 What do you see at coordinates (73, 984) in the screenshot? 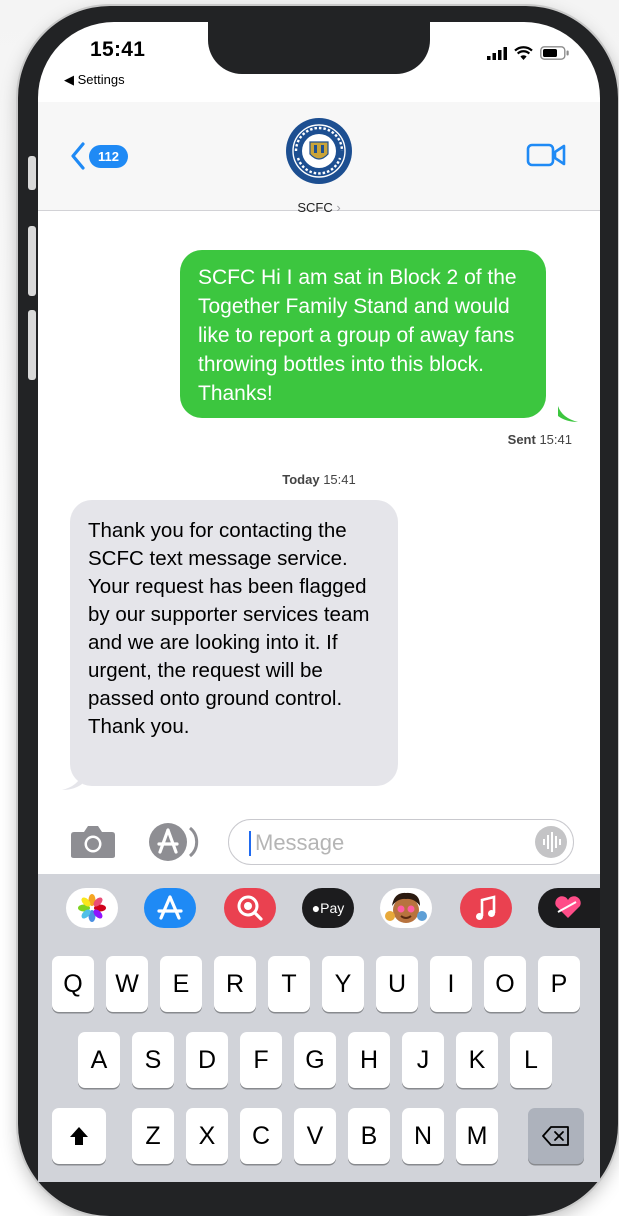
I see `key-q: Q` at bounding box center [73, 984].